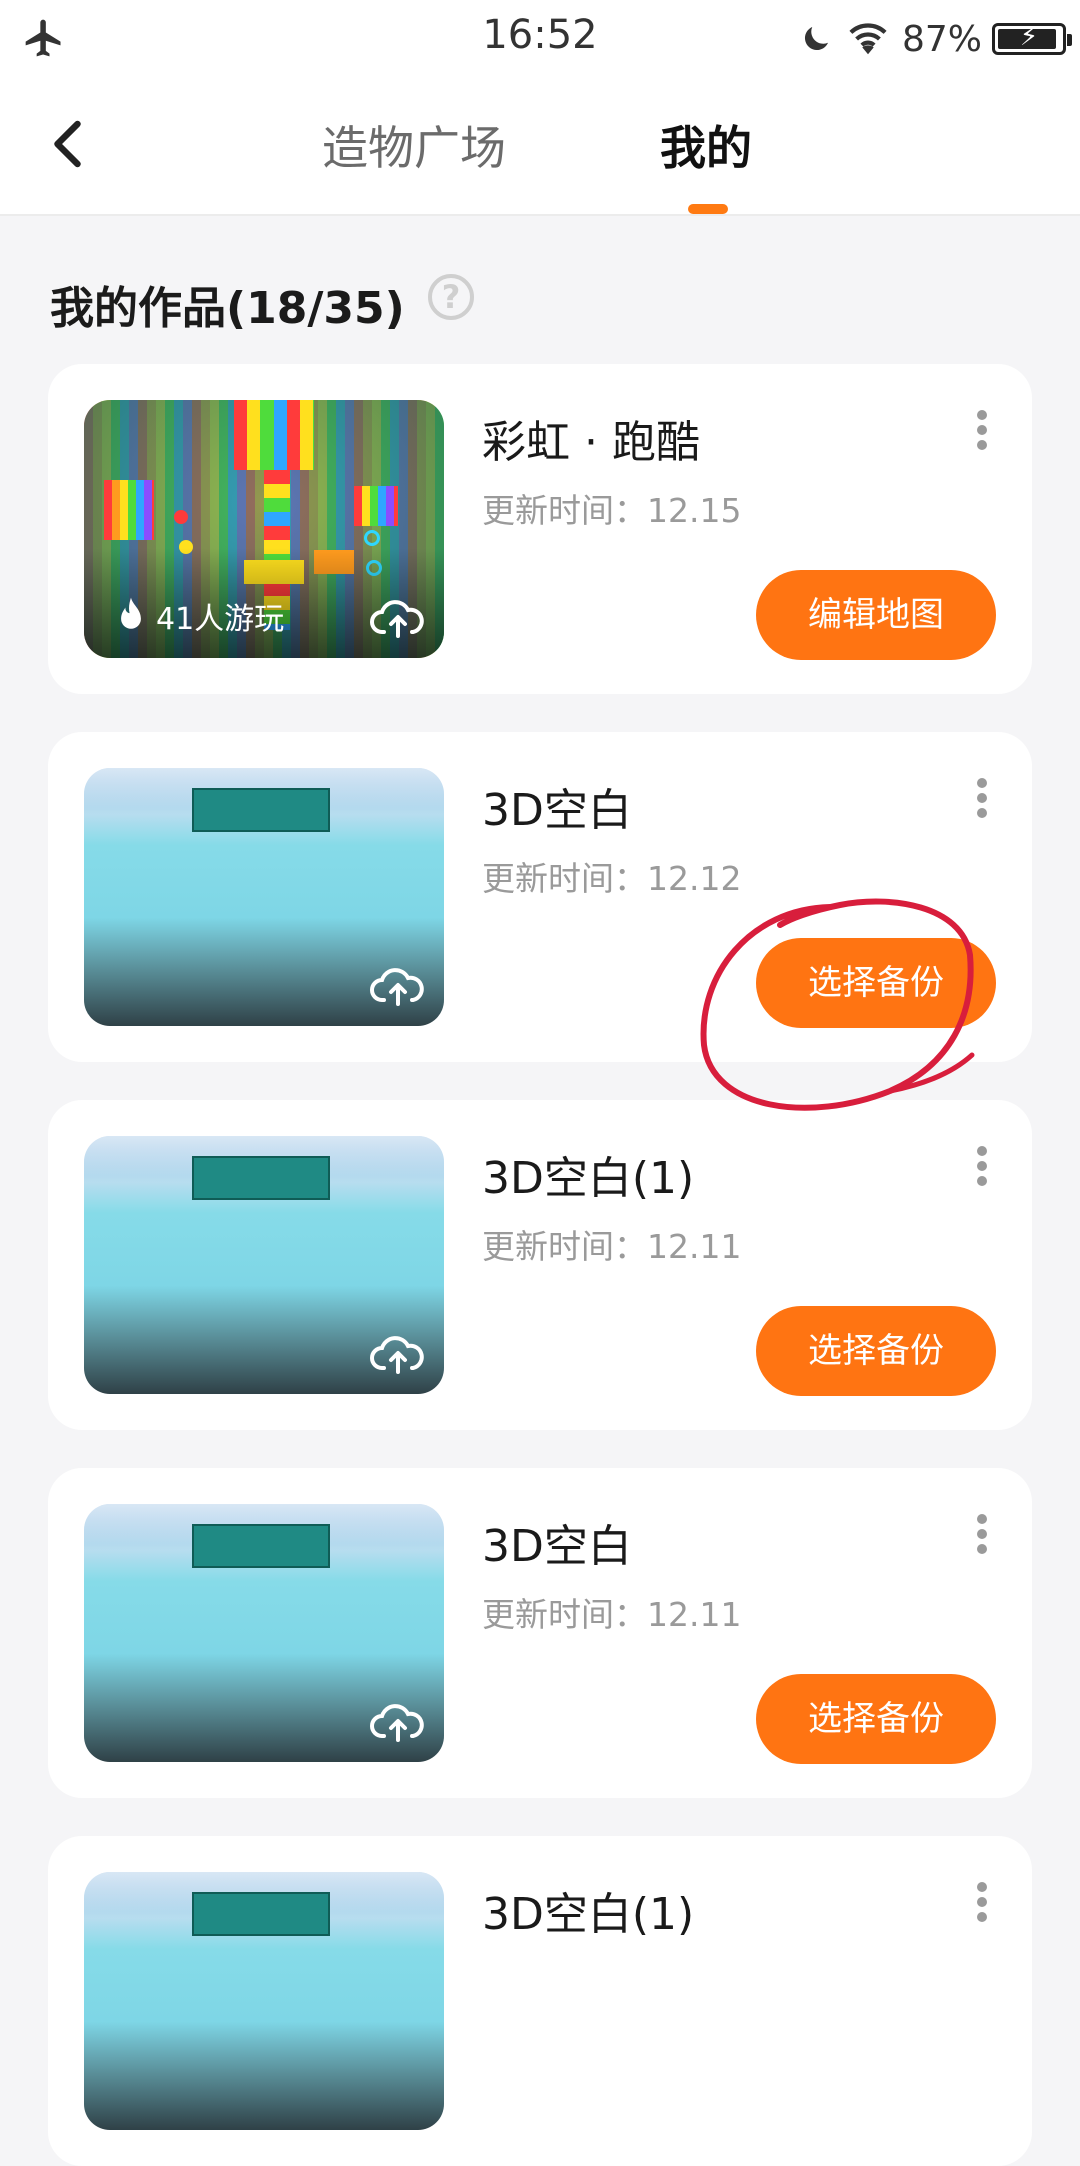 This screenshot has width=1080, height=2166. Describe the element at coordinates (941, 39) in the screenshot. I see `battery-percent: 87%` at that location.